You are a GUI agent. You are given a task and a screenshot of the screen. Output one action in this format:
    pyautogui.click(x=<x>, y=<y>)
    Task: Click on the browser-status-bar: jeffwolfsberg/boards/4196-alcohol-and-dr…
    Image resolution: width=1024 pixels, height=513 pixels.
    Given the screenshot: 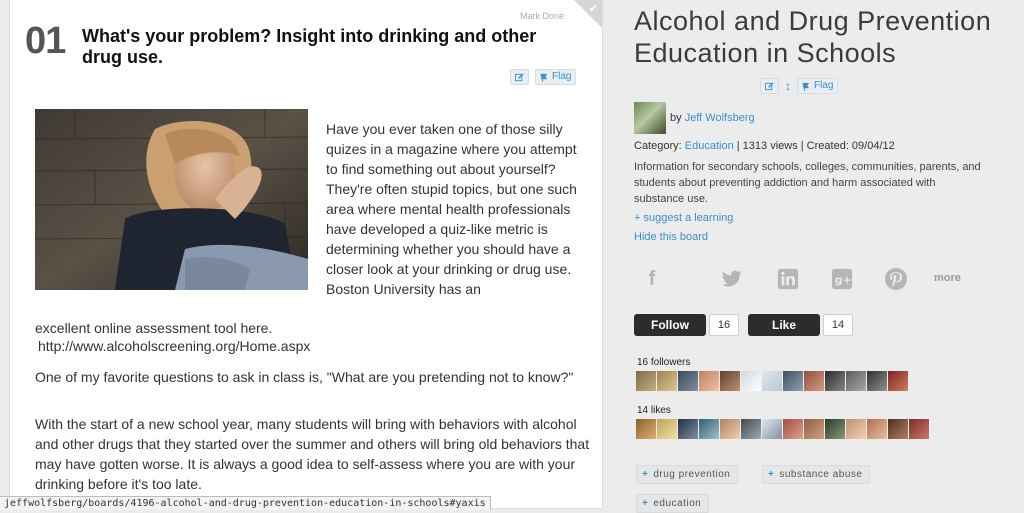 What is the action you would take?
    pyautogui.click(x=245, y=503)
    